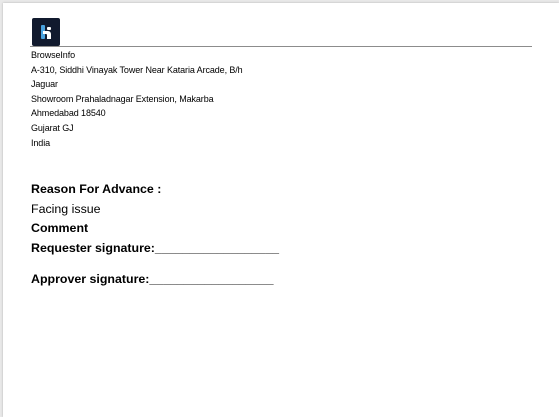  Describe the element at coordinates (281, 46) in the screenshot. I see `header-divider` at that location.